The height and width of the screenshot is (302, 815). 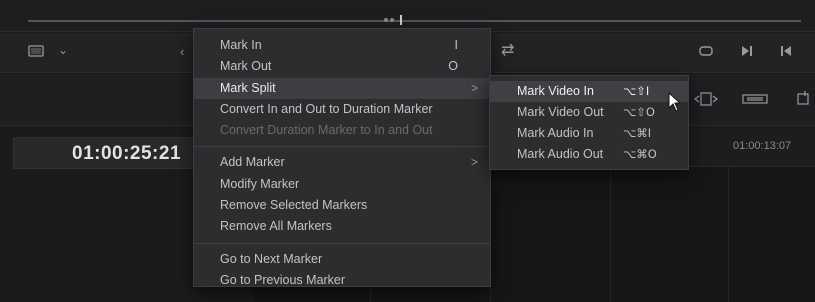 What do you see at coordinates (342, 45) in the screenshot?
I see `menu-item-mark-in: Mark In I` at bounding box center [342, 45].